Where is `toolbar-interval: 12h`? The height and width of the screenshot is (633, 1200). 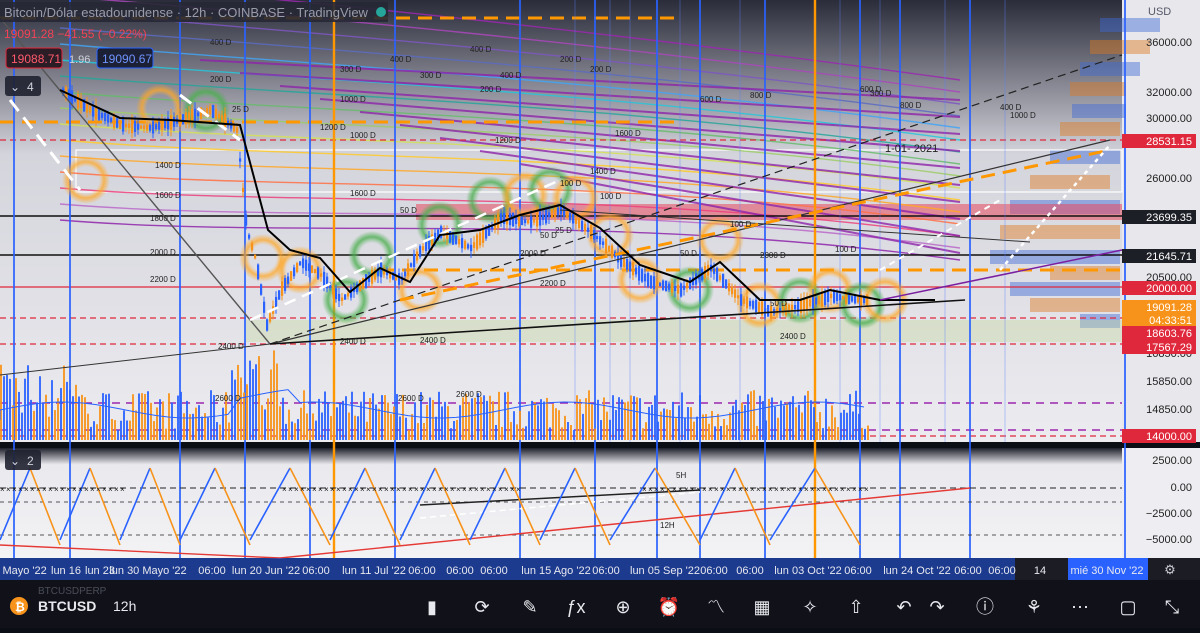 toolbar-interval: 12h is located at coordinates (124, 606).